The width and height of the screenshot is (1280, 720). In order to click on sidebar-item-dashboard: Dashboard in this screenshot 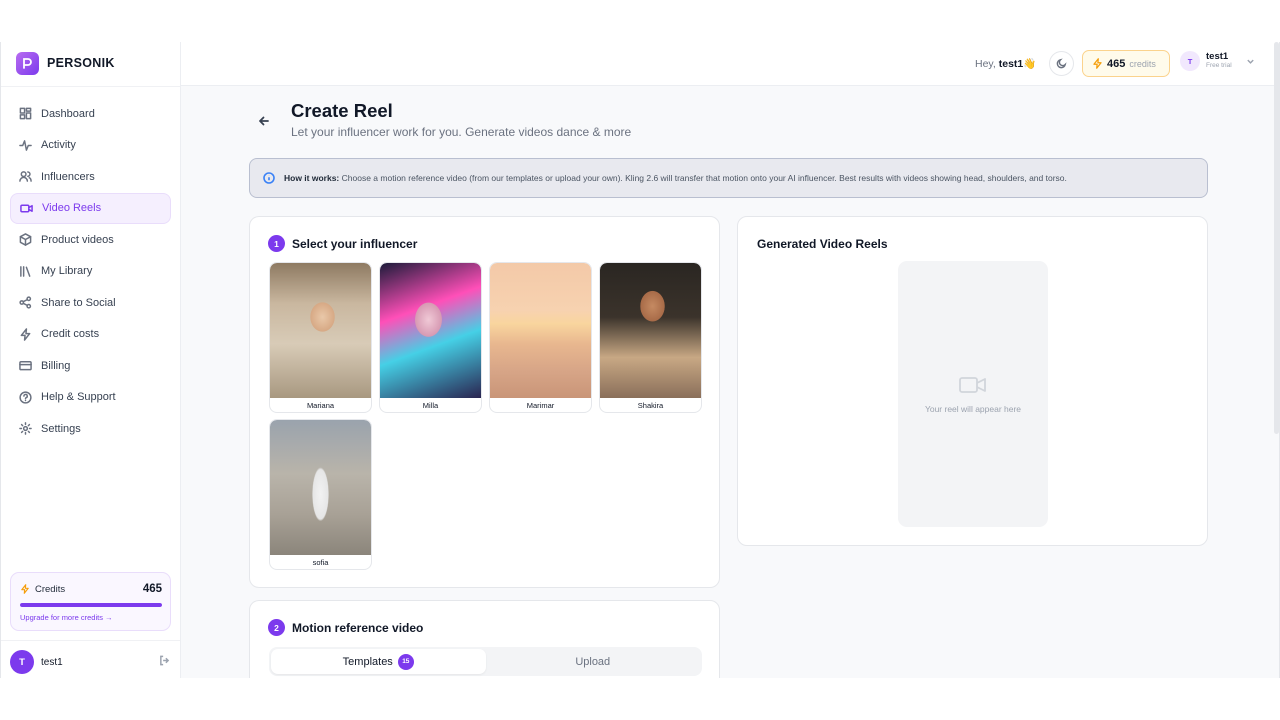, I will do `click(90, 114)`.